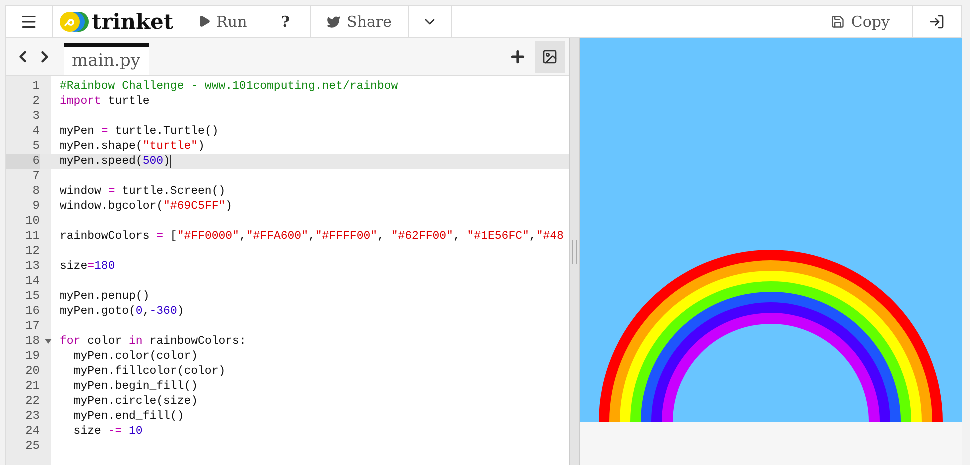 The image size is (970, 465). What do you see at coordinates (334, 21) in the screenshot?
I see `bird-icon` at bounding box center [334, 21].